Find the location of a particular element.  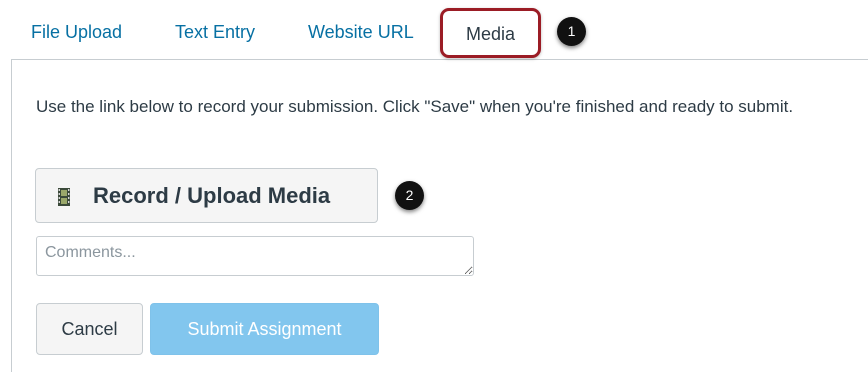

callout-badge-2: 2 is located at coordinates (409, 195).